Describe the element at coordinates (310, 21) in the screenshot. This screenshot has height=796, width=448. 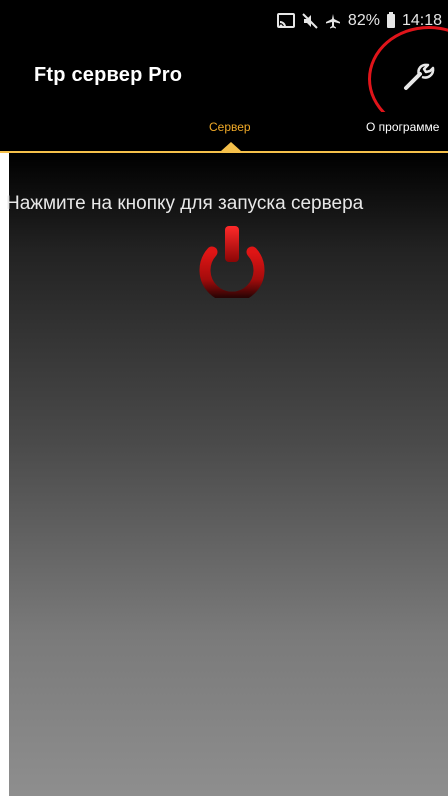
I see `mute-icon` at that location.